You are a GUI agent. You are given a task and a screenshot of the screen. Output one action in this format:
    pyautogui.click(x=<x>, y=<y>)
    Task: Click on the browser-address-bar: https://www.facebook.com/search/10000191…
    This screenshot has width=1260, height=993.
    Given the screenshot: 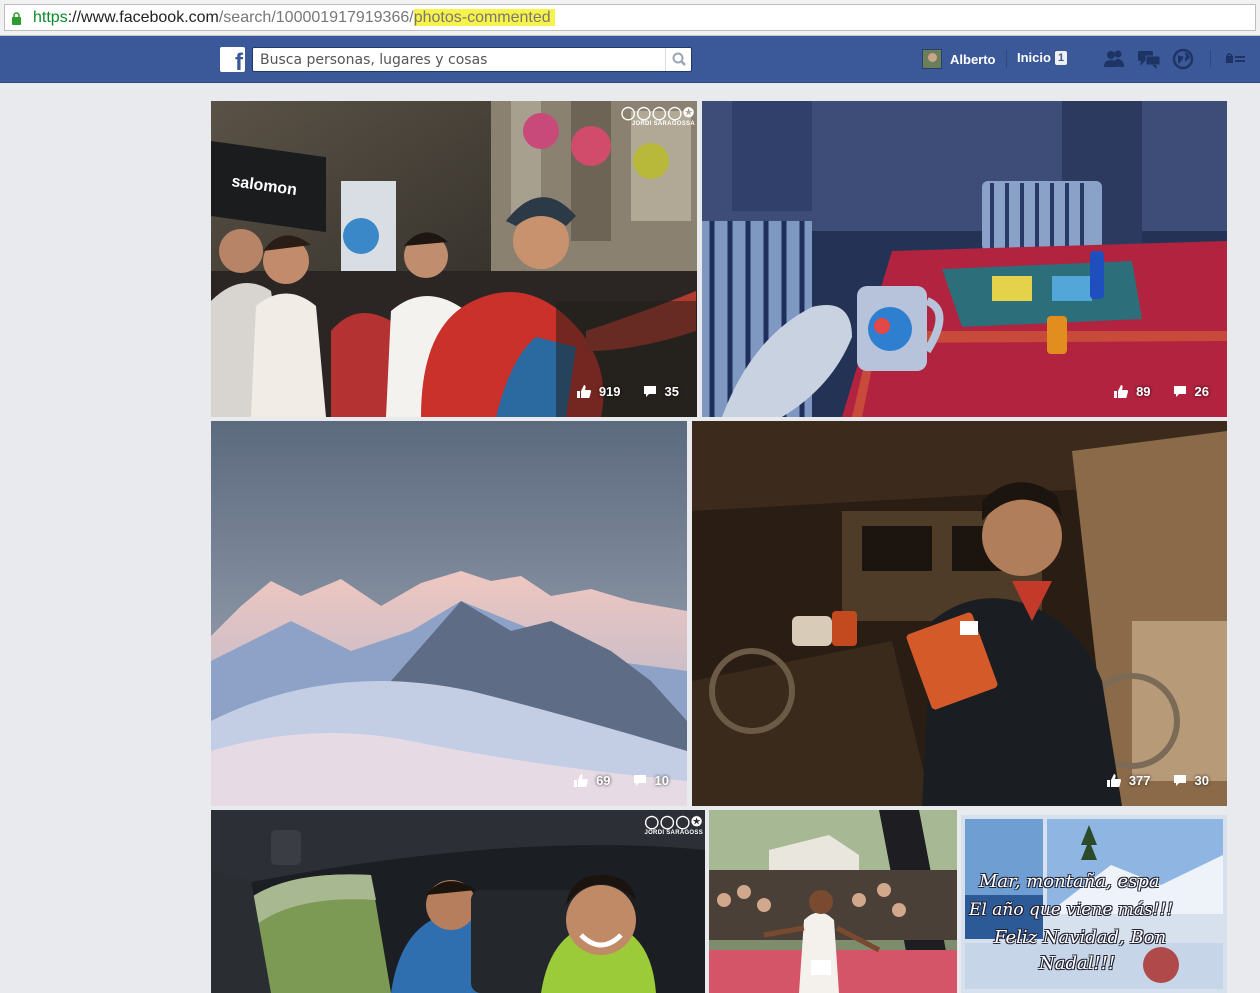 What is the action you would take?
    pyautogui.click(x=630, y=18)
    